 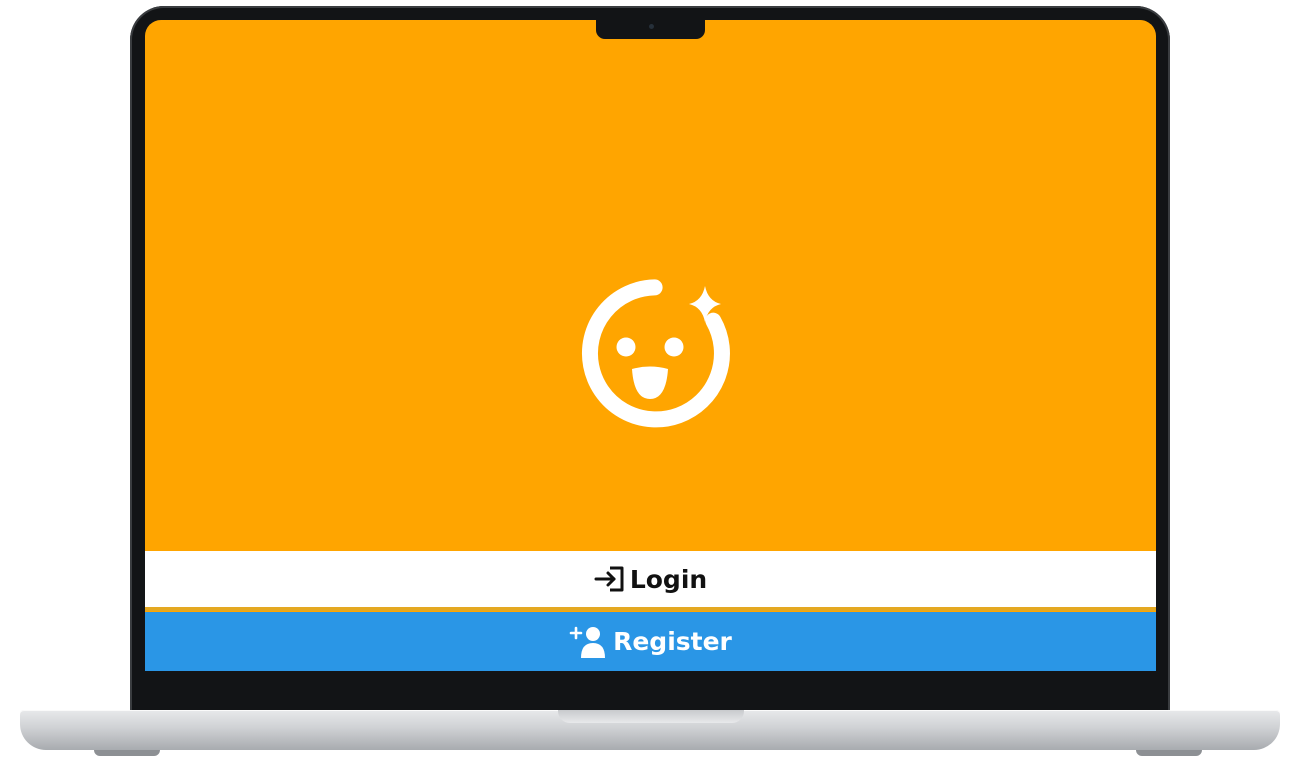 I want to click on screen-bezel-bottom, so click(x=650, y=691).